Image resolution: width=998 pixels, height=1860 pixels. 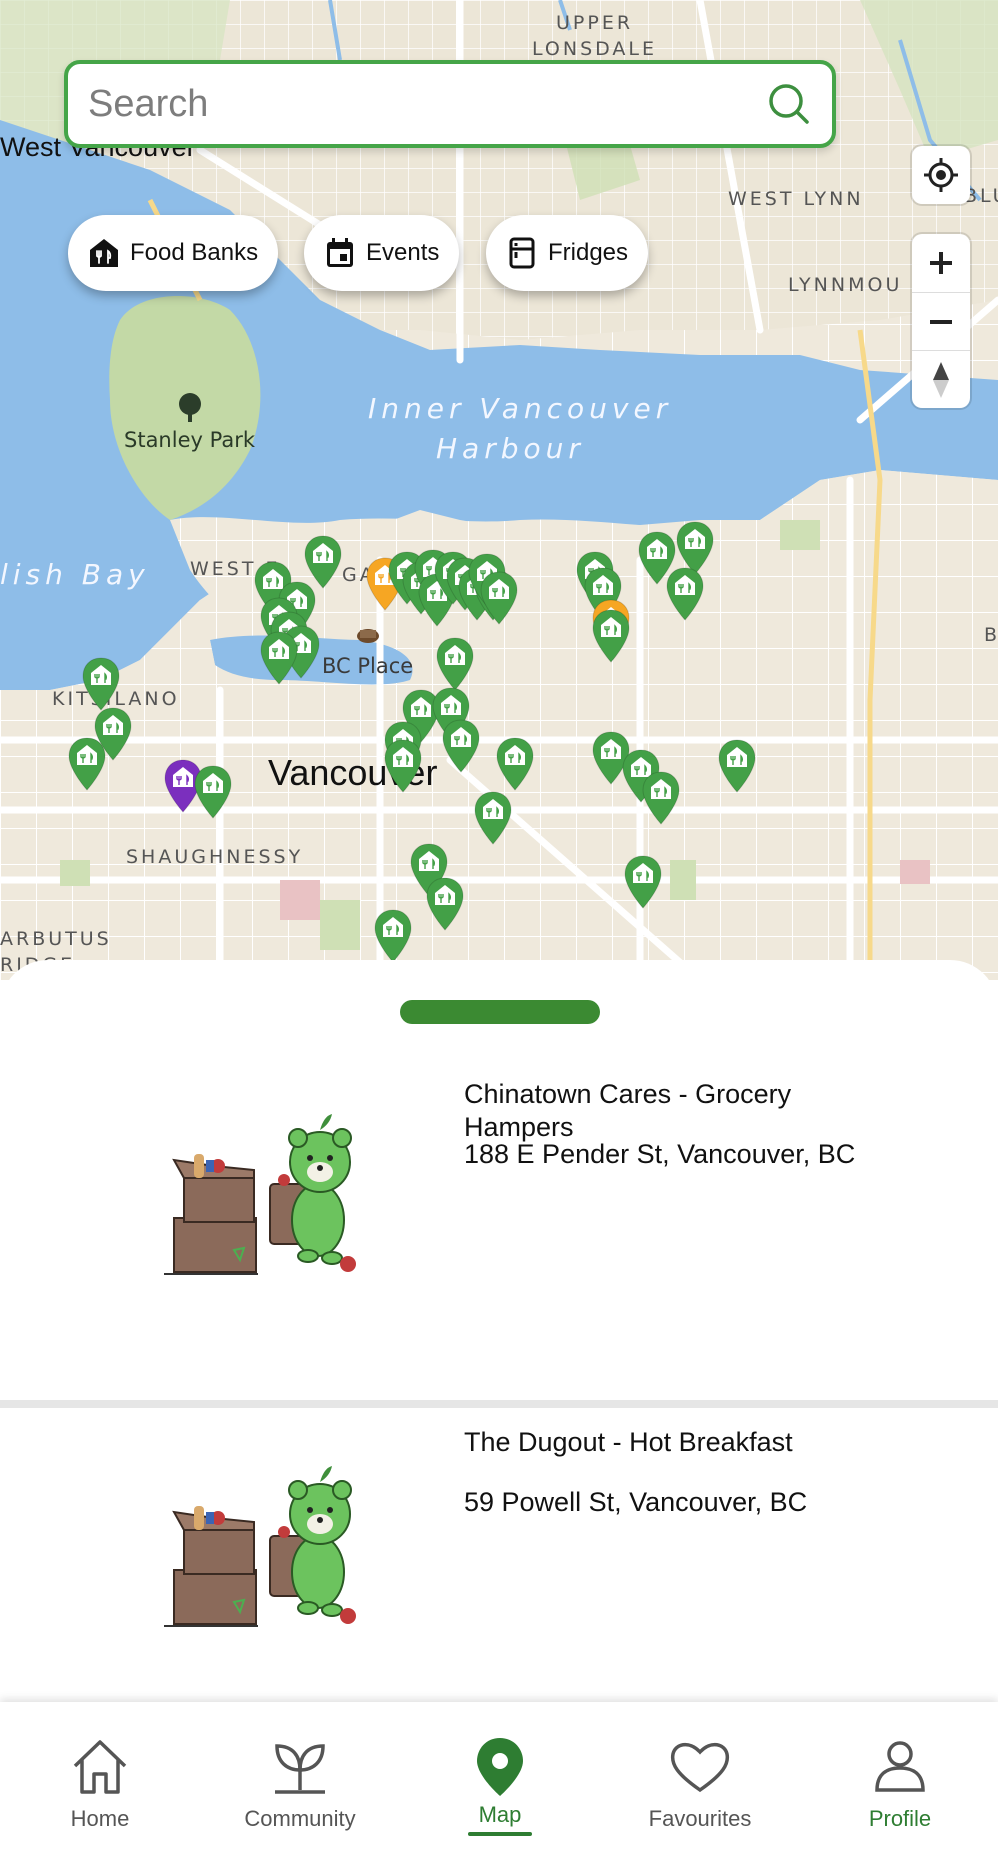 I want to click on bottom-navigation: Home Community Map Favourites Profile, so click(x=499, y=1781).